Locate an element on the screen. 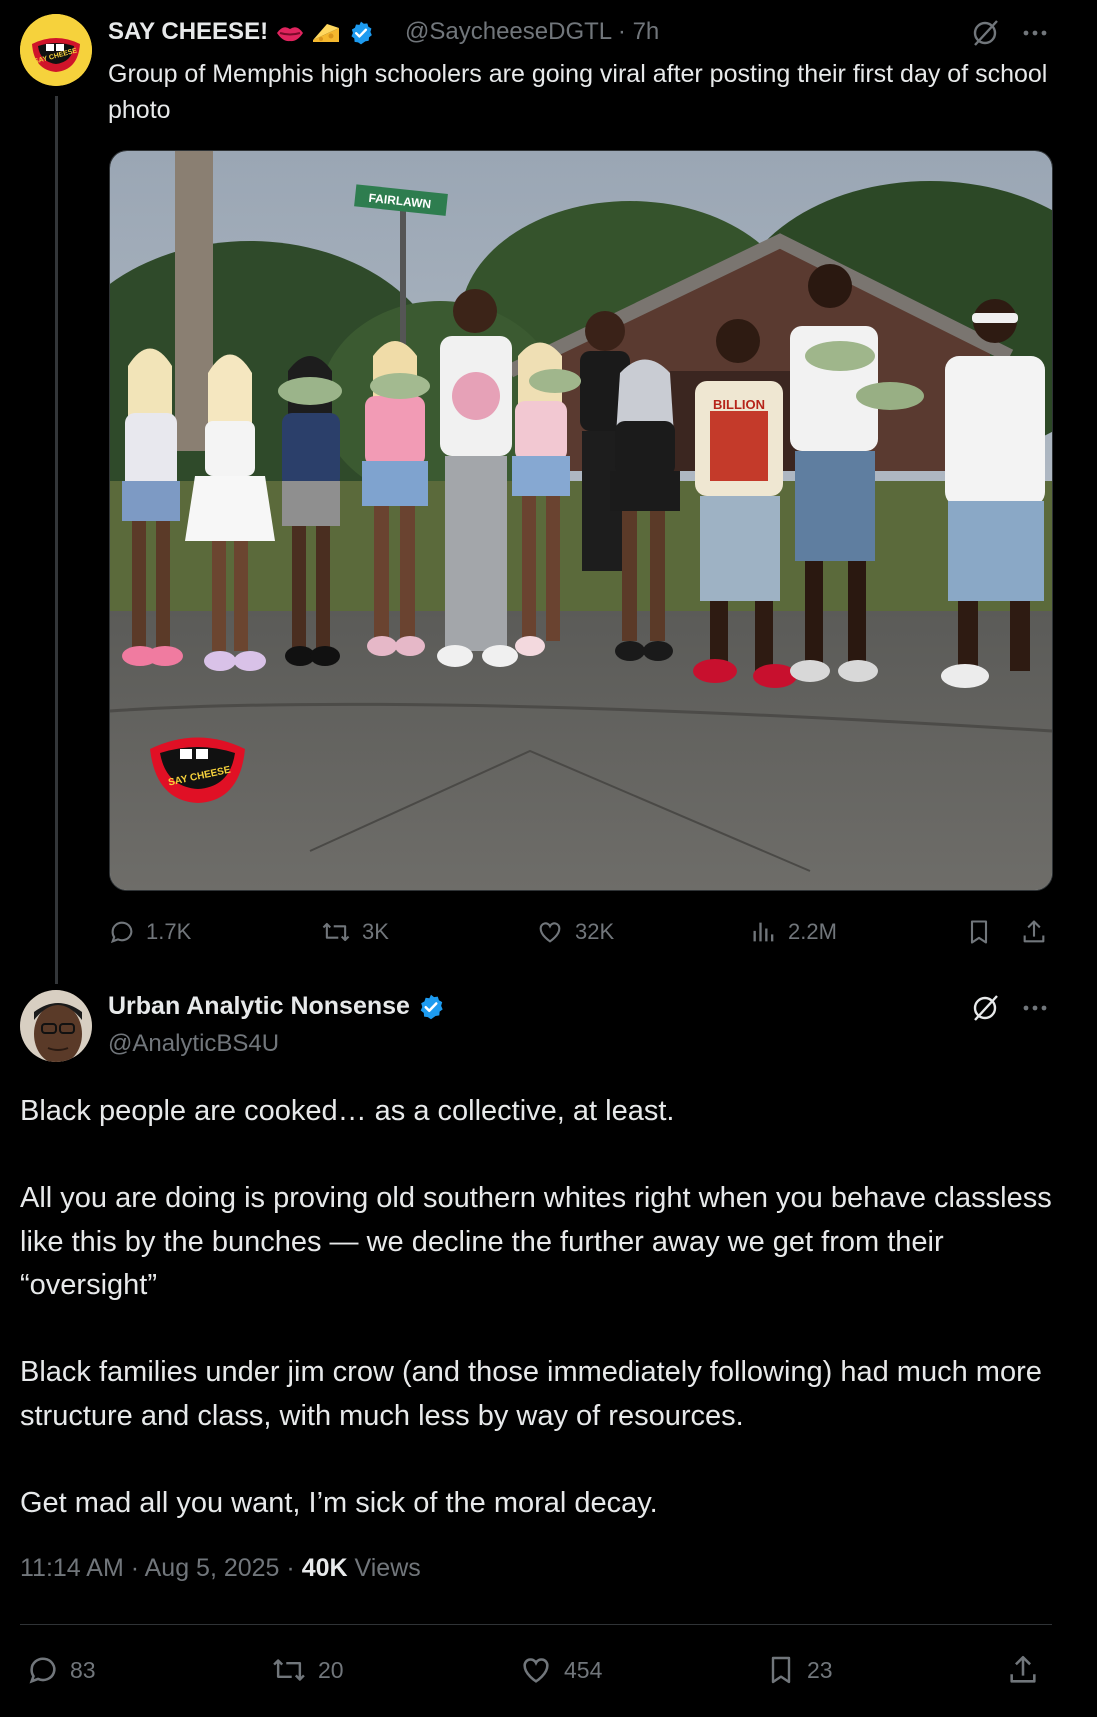 Image resolution: width=1097 pixels, height=1717 pixels. quoted-timestamp: · 7h is located at coordinates (638, 31).